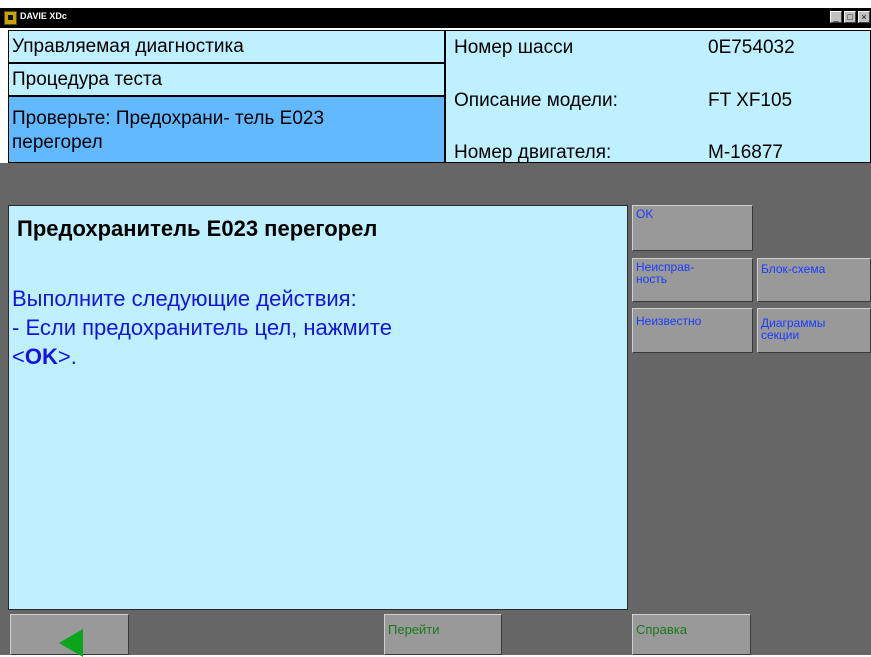  I want to click on message-condition: - Если предохранитель цел, нажмите, so click(202, 327).